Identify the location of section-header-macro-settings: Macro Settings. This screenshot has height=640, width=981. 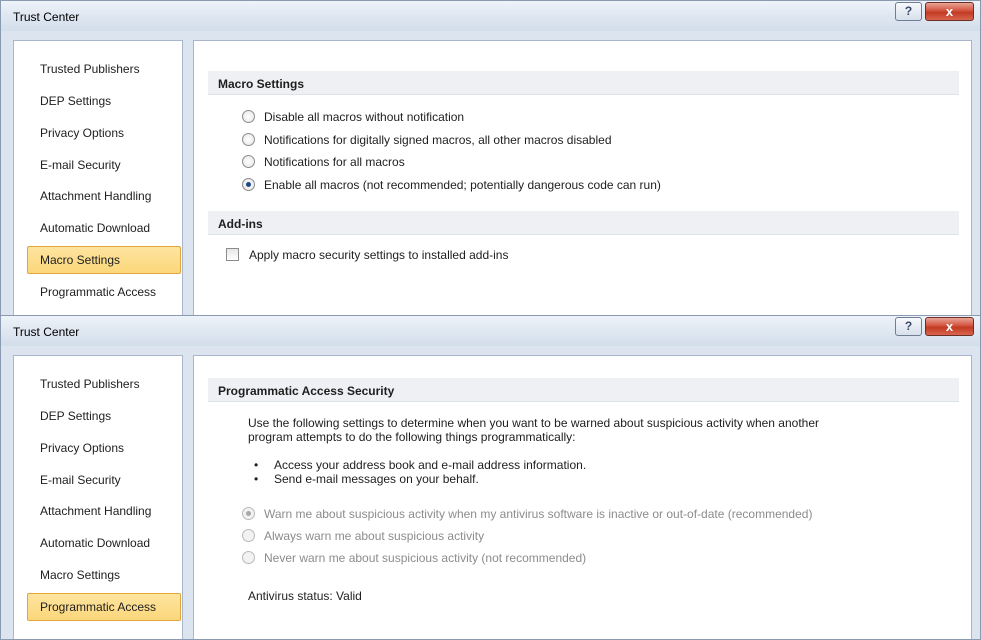
(583, 83).